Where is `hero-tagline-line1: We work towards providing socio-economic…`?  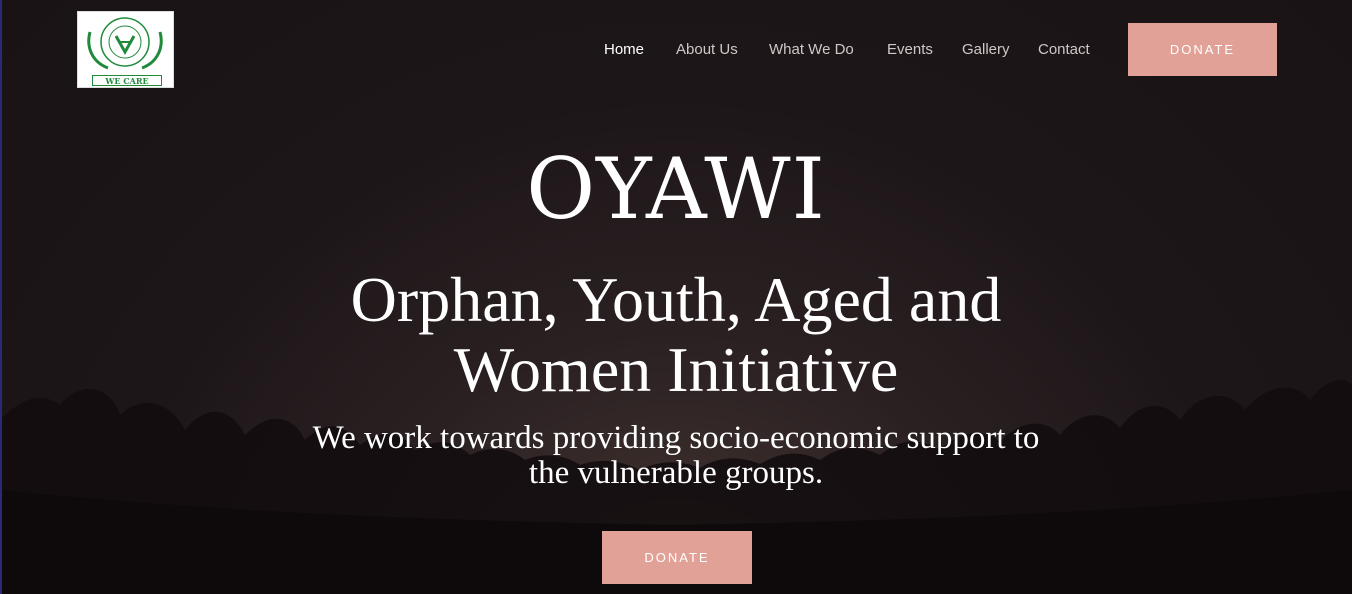
hero-tagline-line1: We work towards providing socio-economic… is located at coordinates (676, 438).